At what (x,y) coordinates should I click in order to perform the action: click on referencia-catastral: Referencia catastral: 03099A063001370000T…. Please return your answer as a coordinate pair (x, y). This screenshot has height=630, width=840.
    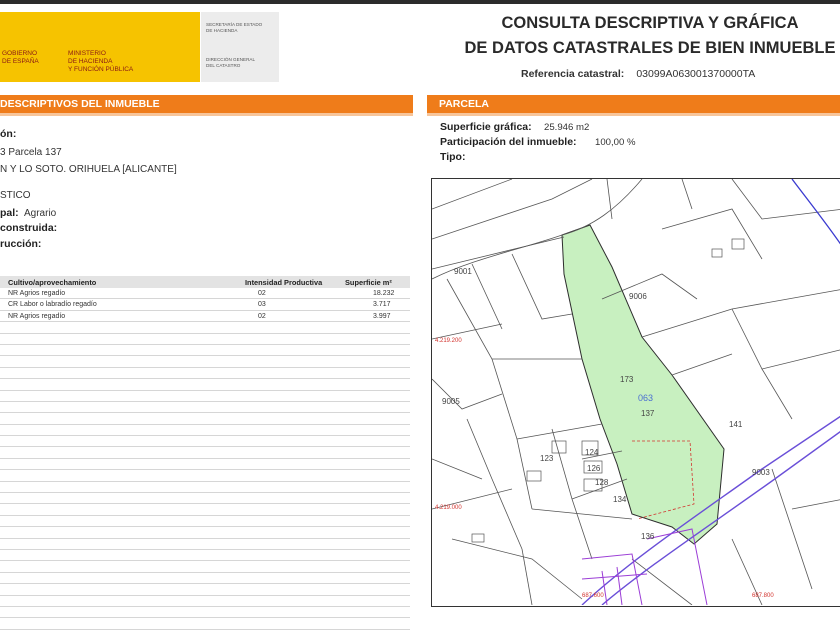
    Looking at the image, I should click on (638, 74).